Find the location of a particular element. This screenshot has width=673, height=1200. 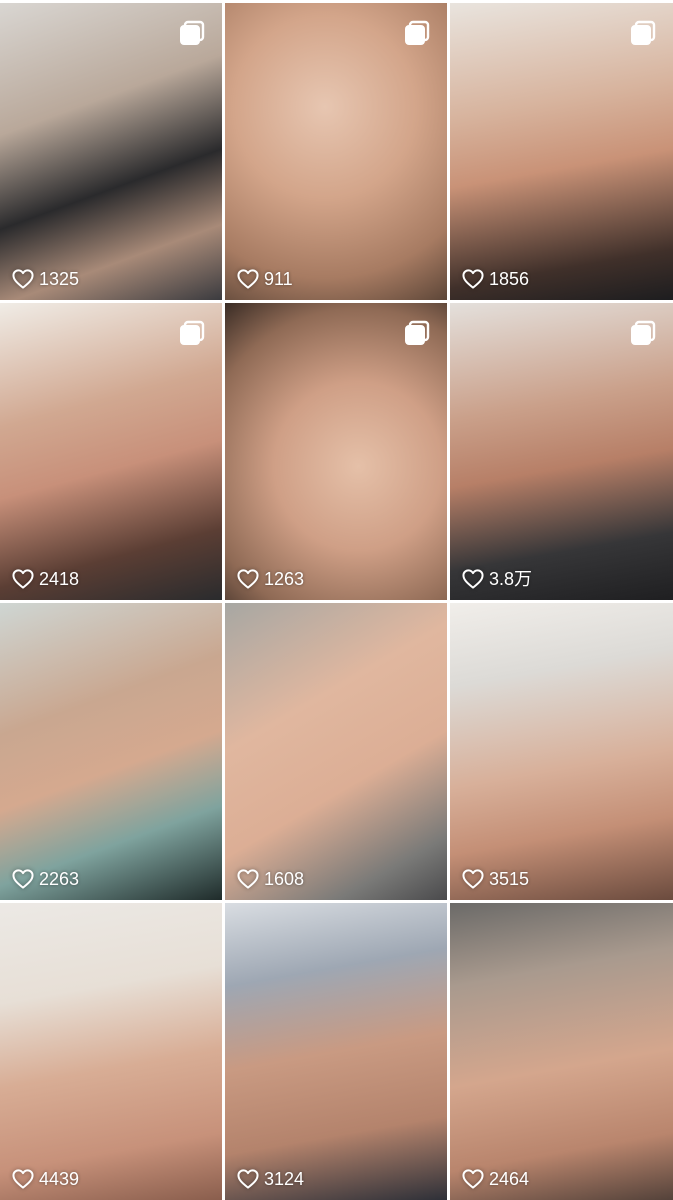

like-count: 1263 is located at coordinates (270, 579).